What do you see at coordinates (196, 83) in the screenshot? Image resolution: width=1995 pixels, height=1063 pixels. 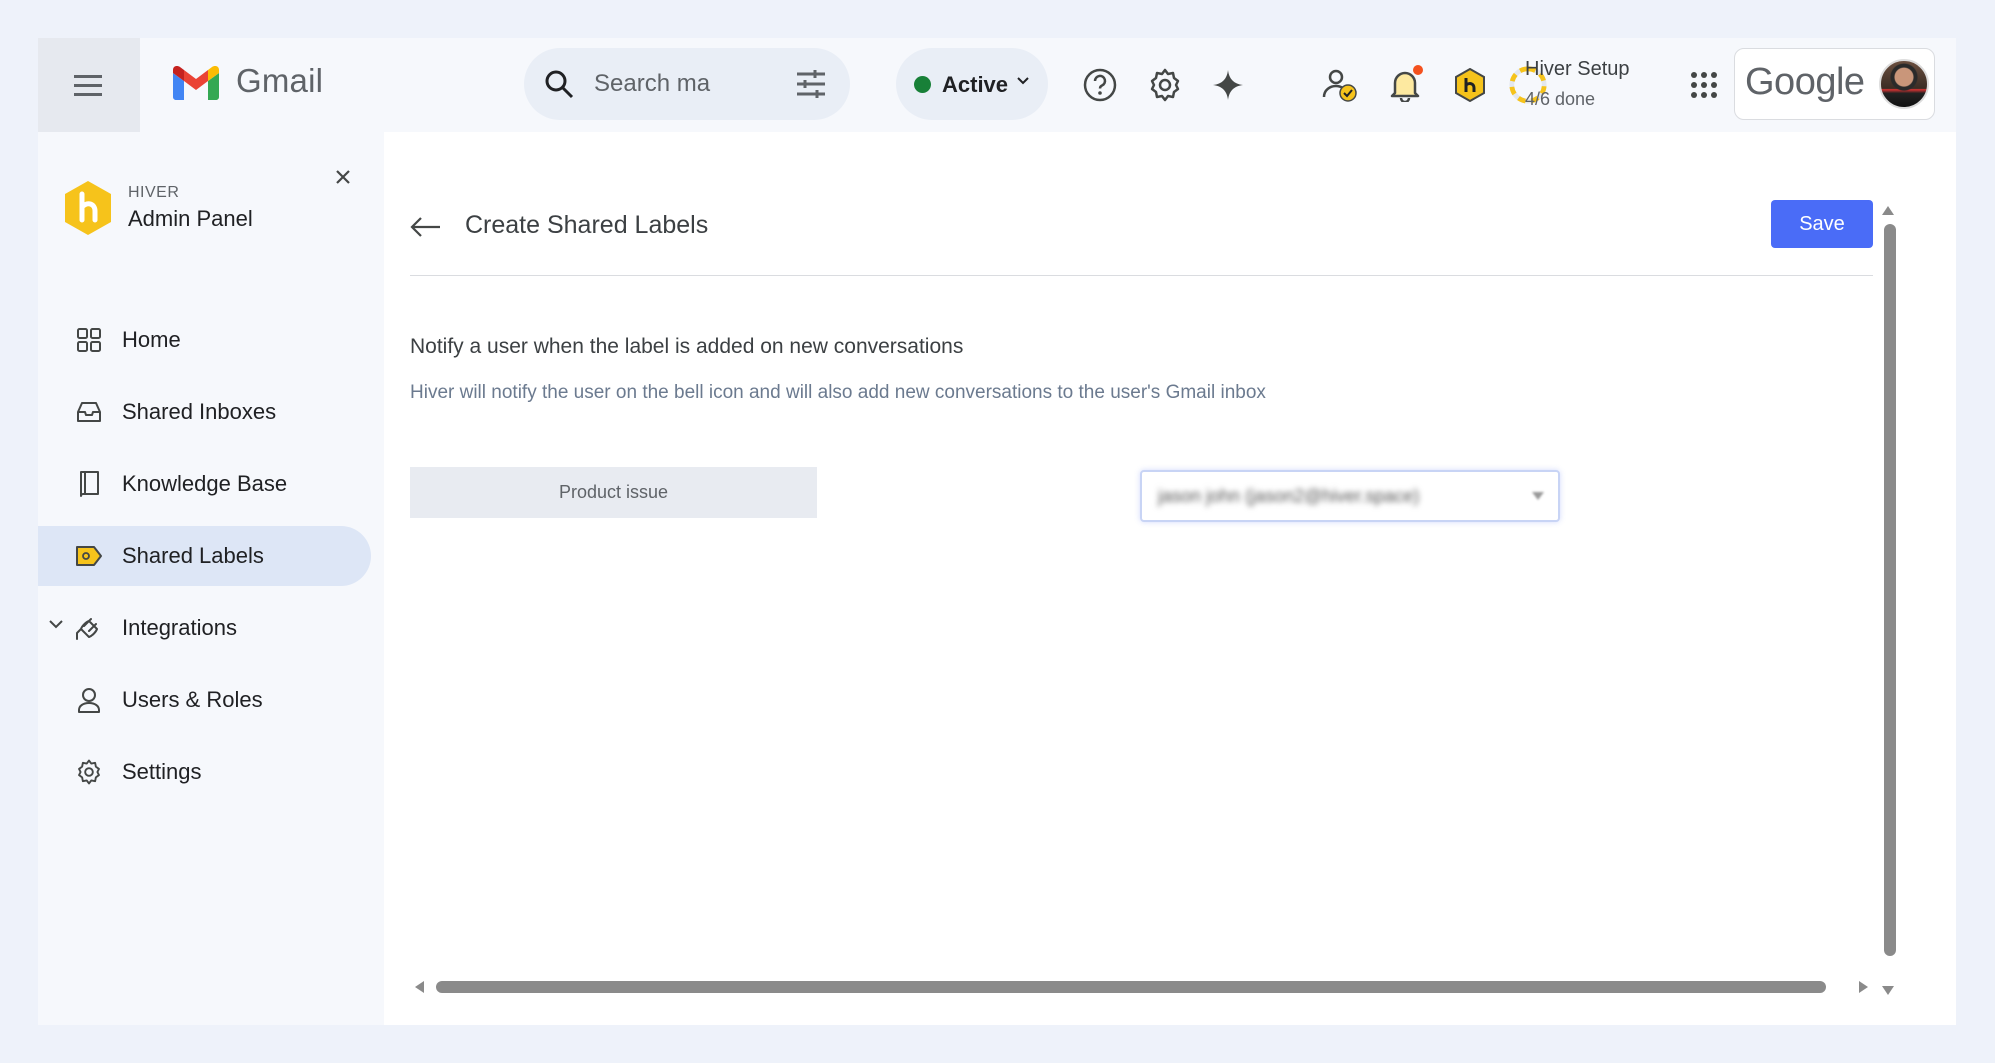 I see `gmail-logo-icon` at bounding box center [196, 83].